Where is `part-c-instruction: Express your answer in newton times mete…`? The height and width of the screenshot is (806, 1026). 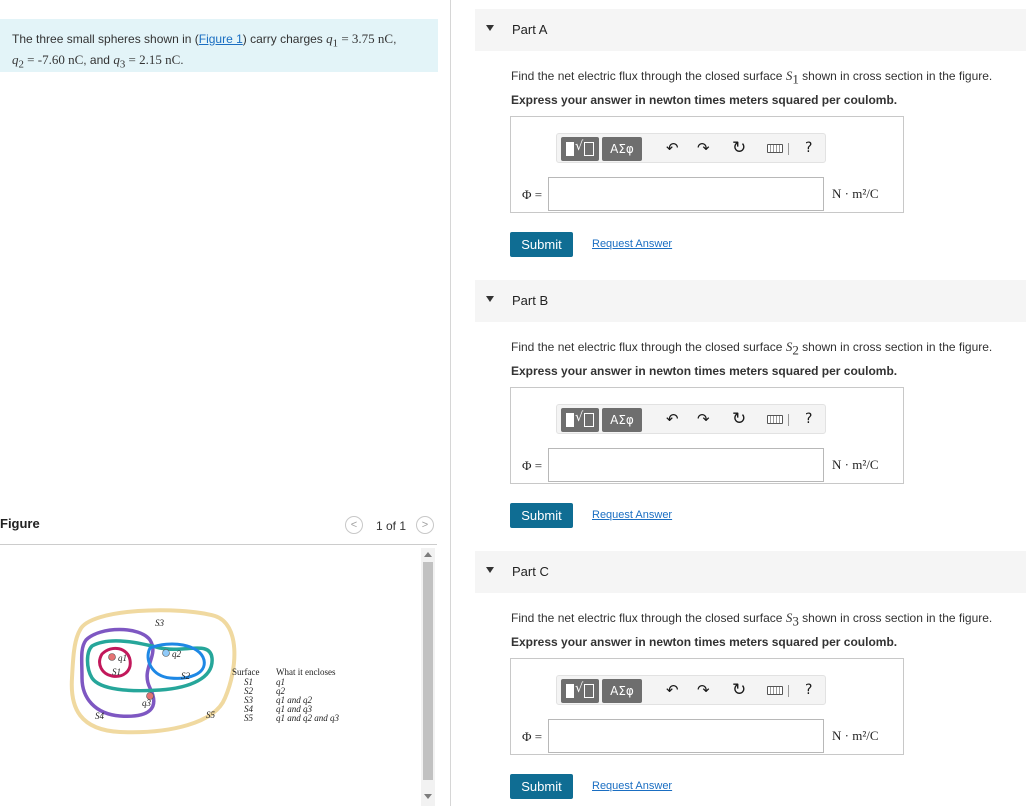
part-c-instruction: Express your answer in newton times mete… is located at coordinates (704, 642).